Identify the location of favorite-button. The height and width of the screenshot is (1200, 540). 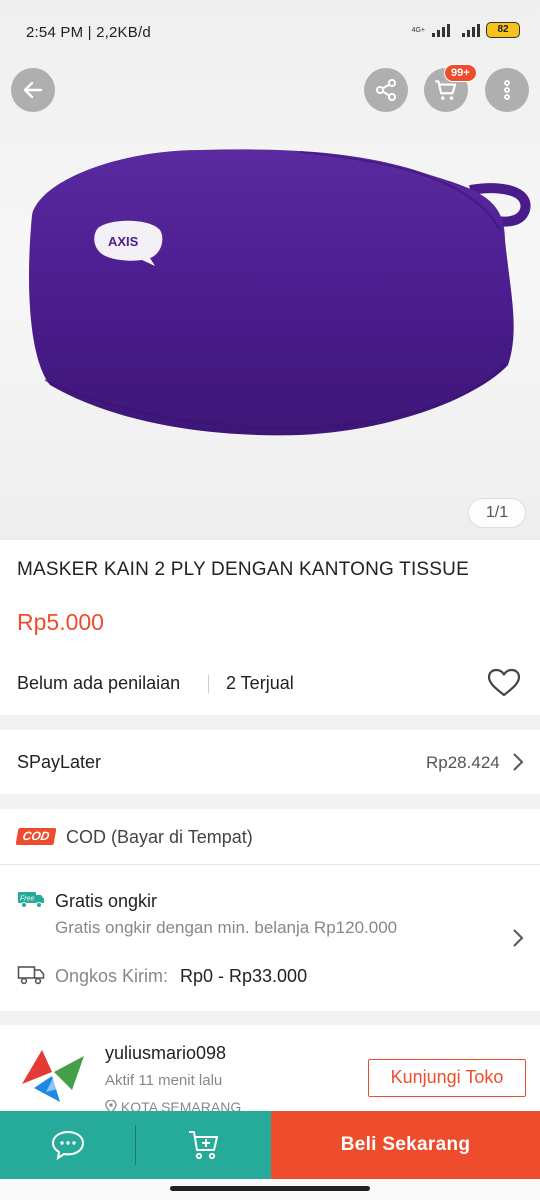
(504, 685).